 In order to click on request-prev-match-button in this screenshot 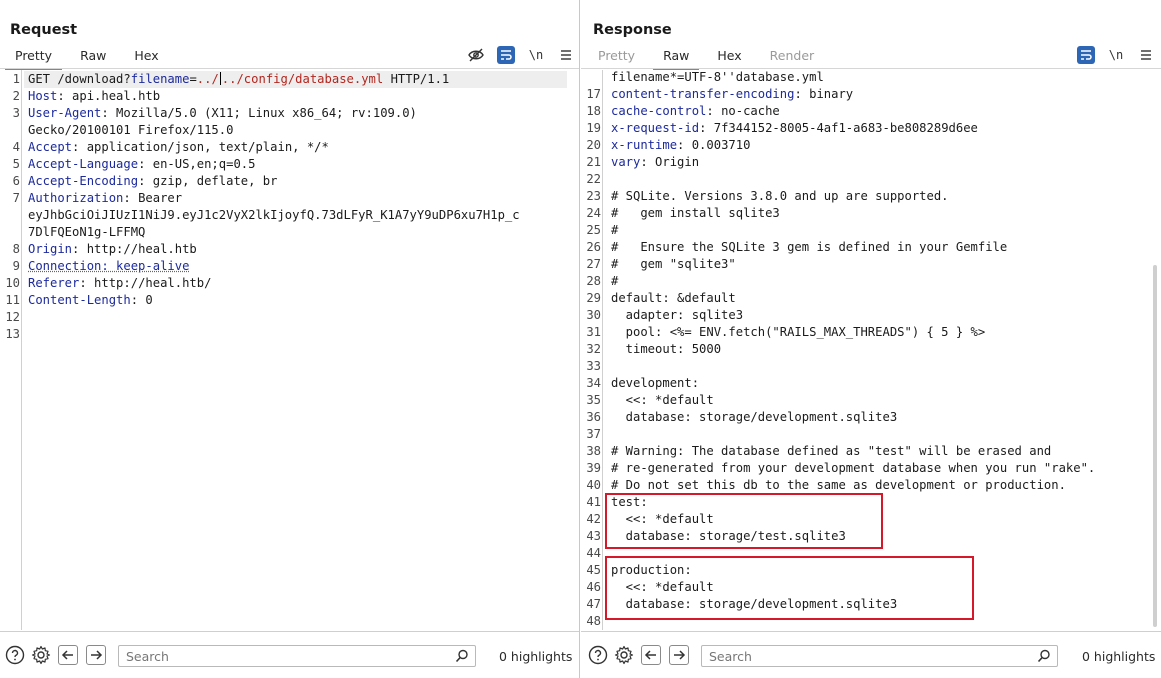, I will do `click(68, 655)`.